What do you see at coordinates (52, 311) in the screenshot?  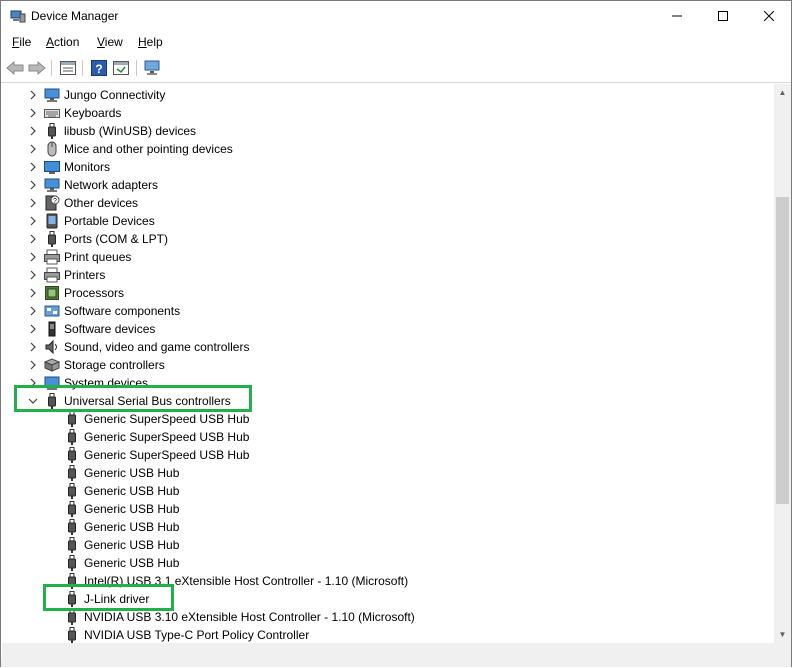 I see `software-component-icon` at bounding box center [52, 311].